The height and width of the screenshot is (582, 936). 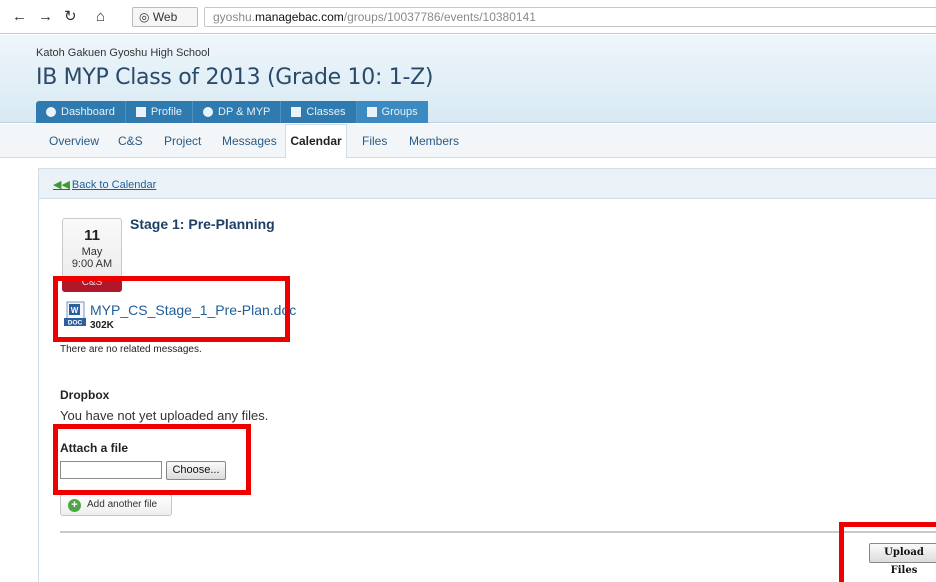 I want to click on nav-classes: Classes, so click(x=319, y=112).